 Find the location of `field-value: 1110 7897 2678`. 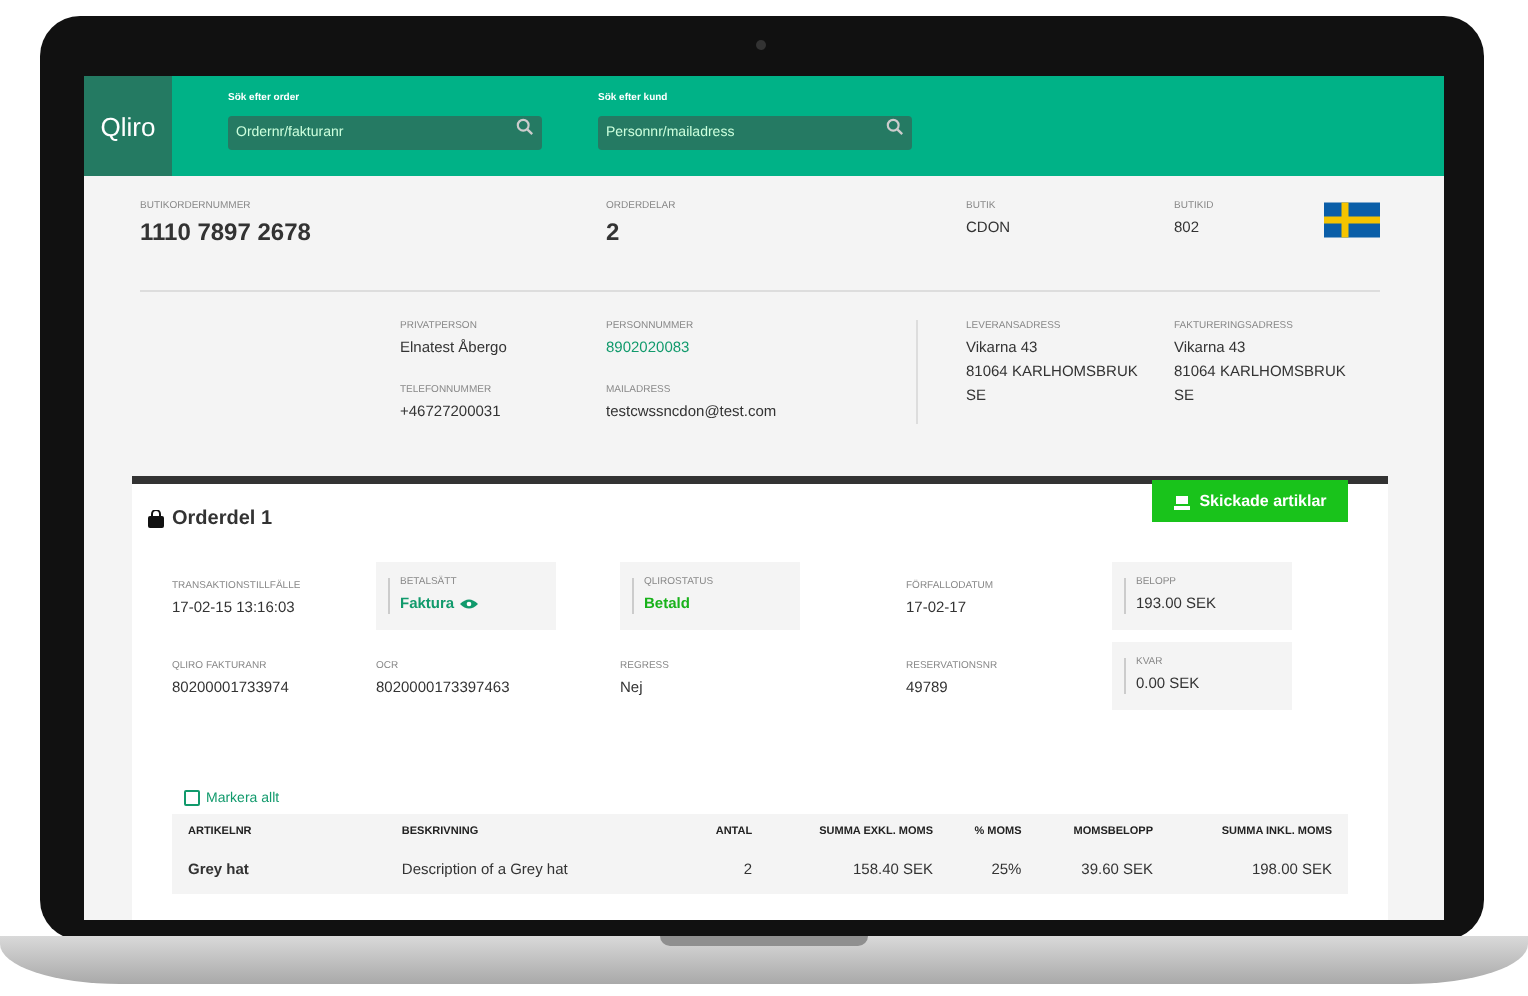

field-value: 1110 7897 2678 is located at coordinates (226, 232).